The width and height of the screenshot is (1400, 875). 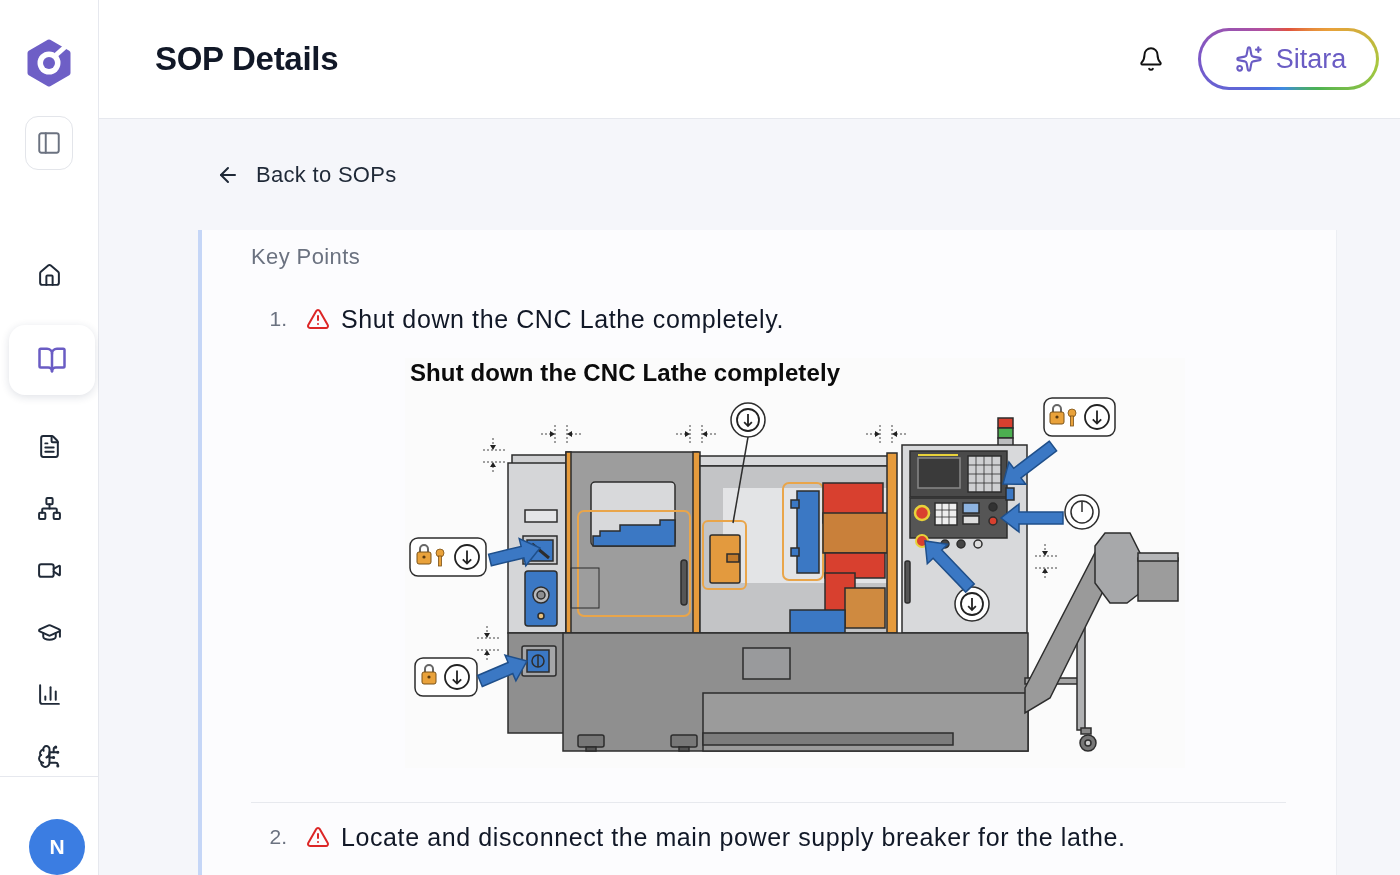 What do you see at coordinates (49, 756) in the screenshot?
I see `brain-icon` at bounding box center [49, 756].